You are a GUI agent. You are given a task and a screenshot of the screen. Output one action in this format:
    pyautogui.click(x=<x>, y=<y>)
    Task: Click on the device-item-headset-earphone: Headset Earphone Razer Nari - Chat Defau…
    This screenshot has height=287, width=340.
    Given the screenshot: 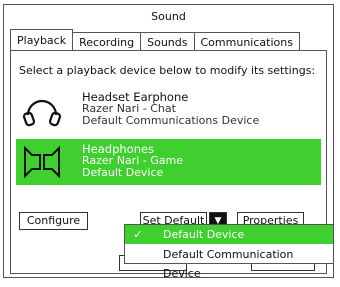 What is the action you would take?
    pyautogui.click(x=168, y=108)
    